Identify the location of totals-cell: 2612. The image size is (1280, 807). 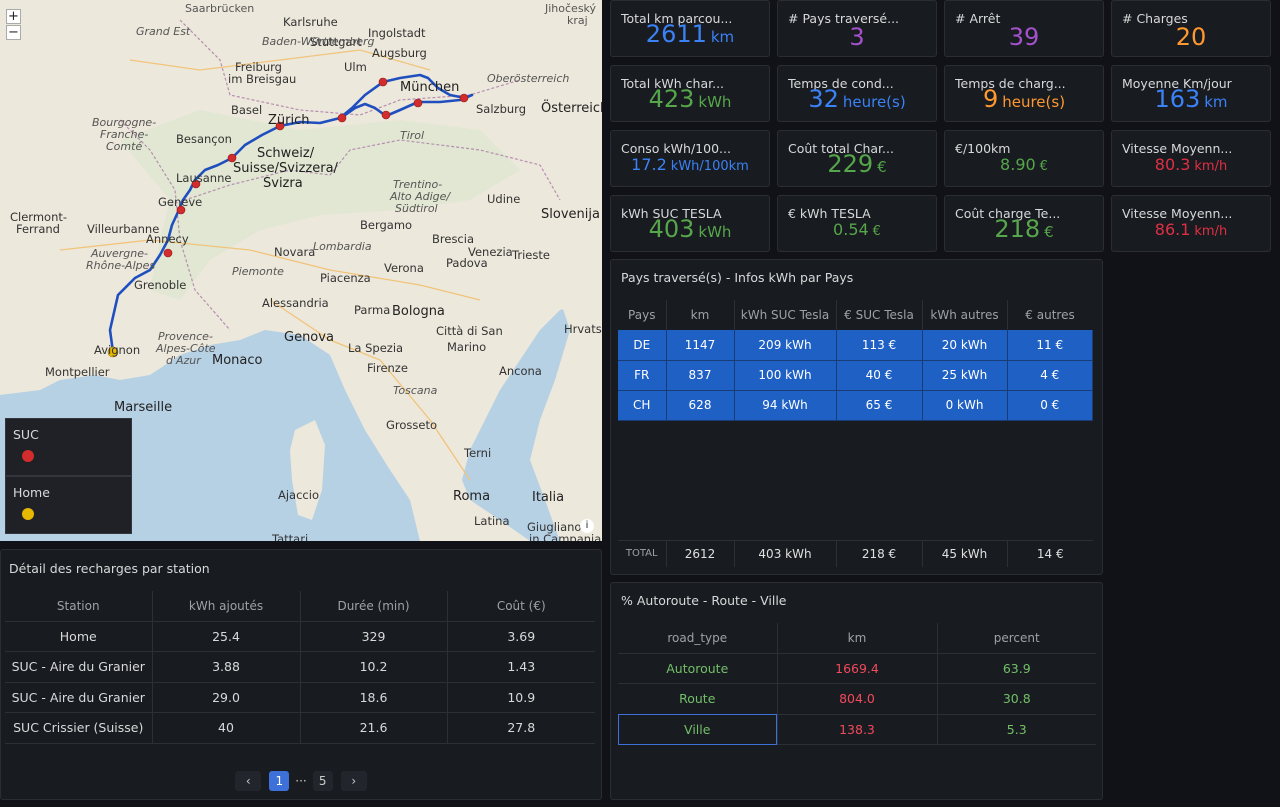
(700, 553).